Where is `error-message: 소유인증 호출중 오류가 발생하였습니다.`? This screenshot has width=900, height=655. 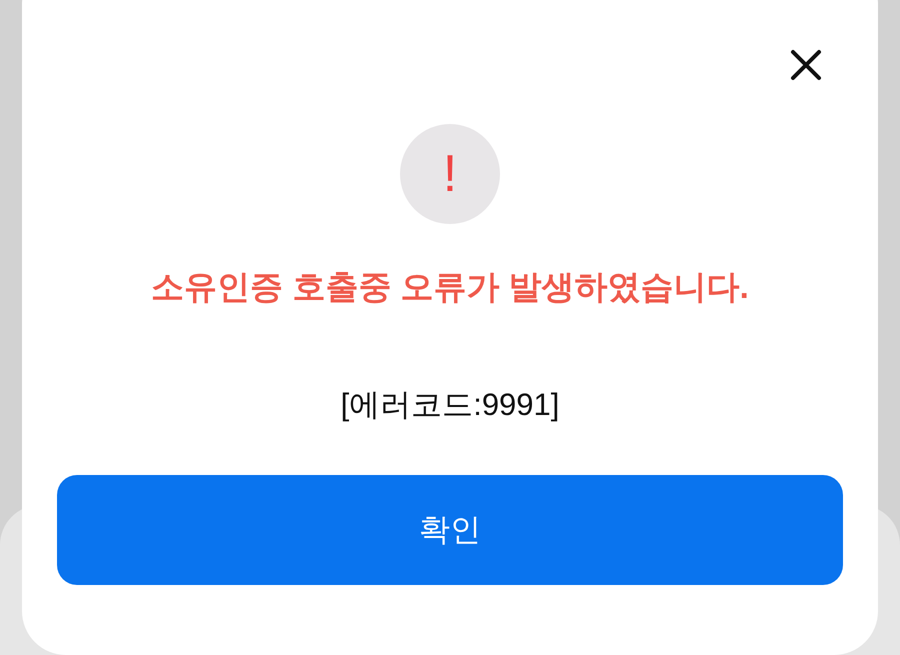
error-message: 소유인증 호출중 오류가 발생하였습니다. is located at coordinates (450, 287).